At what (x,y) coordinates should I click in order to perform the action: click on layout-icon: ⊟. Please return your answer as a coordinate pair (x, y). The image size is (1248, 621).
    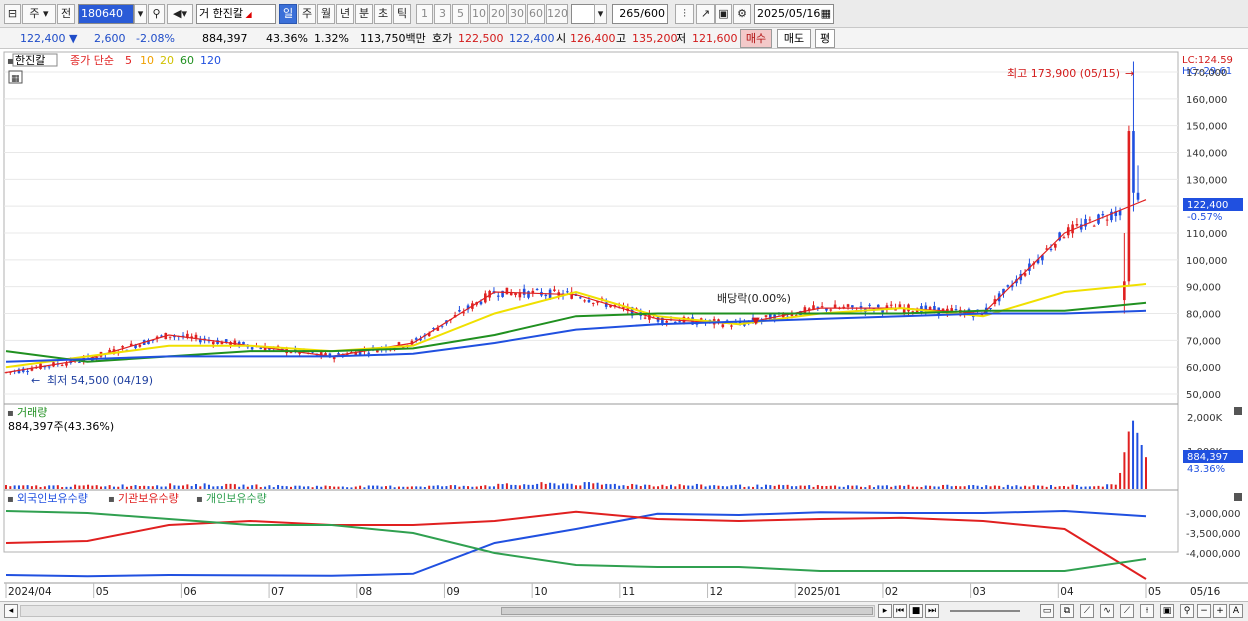
    Looking at the image, I should click on (12, 14).